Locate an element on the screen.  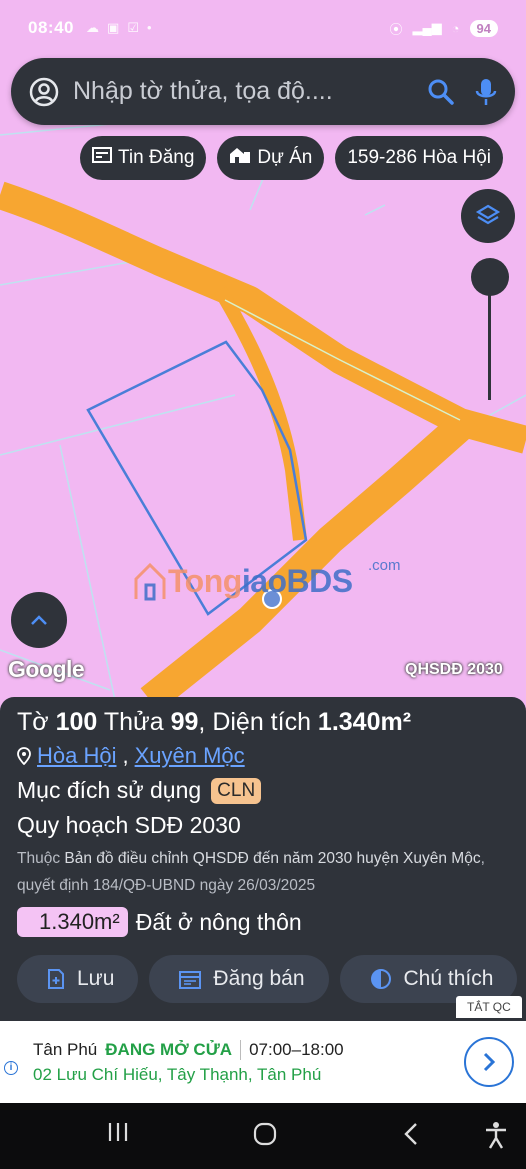
map-layer-badge: QHSDĐ 2030 is located at coordinates (454, 669).